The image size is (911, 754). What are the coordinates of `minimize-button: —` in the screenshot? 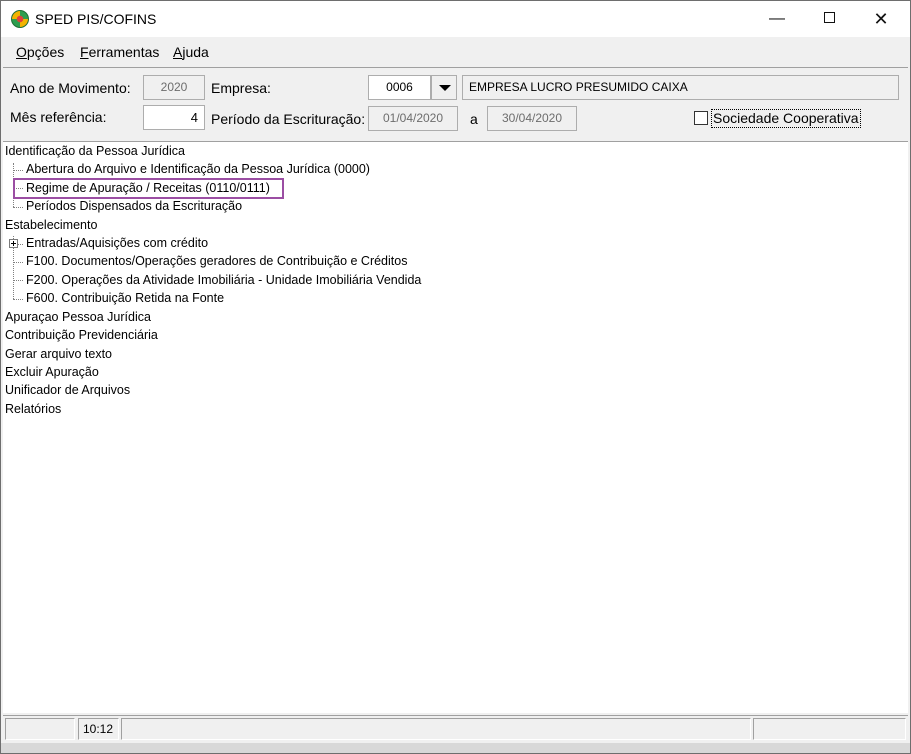 It's located at (777, 19).